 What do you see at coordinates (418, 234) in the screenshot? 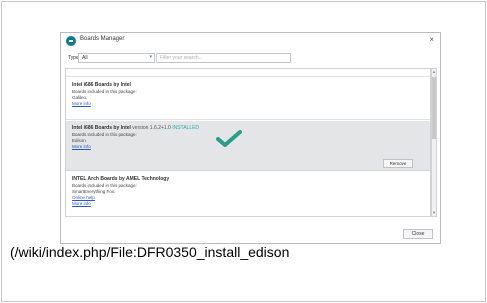
I see `close-button: Close` at bounding box center [418, 234].